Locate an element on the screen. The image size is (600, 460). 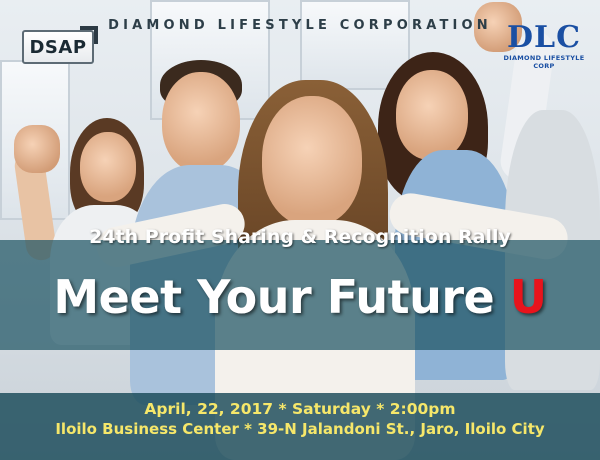
headline-main: Meet Your Future is located at coordinates (281, 297).